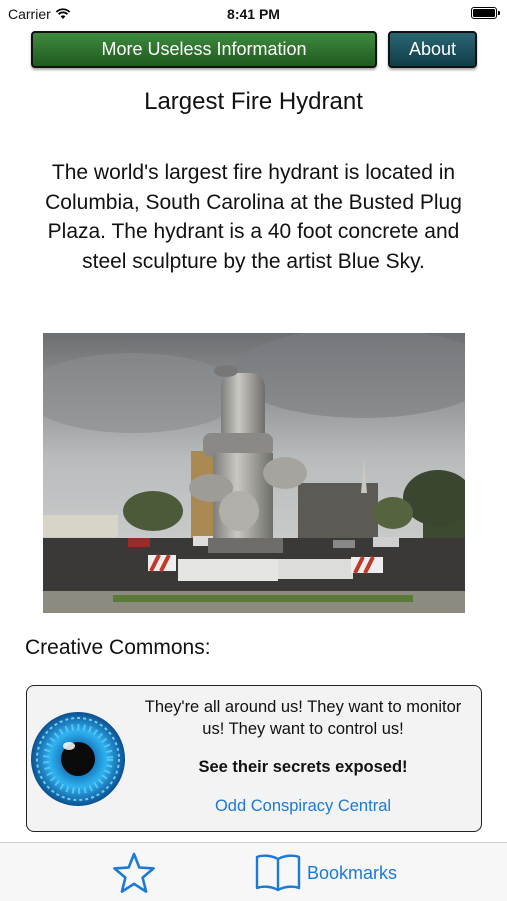 This screenshot has width=507, height=901. Describe the element at coordinates (303, 806) in the screenshot. I see `odd-conspiracy-central-link: Odd Conspiracy Central` at that location.